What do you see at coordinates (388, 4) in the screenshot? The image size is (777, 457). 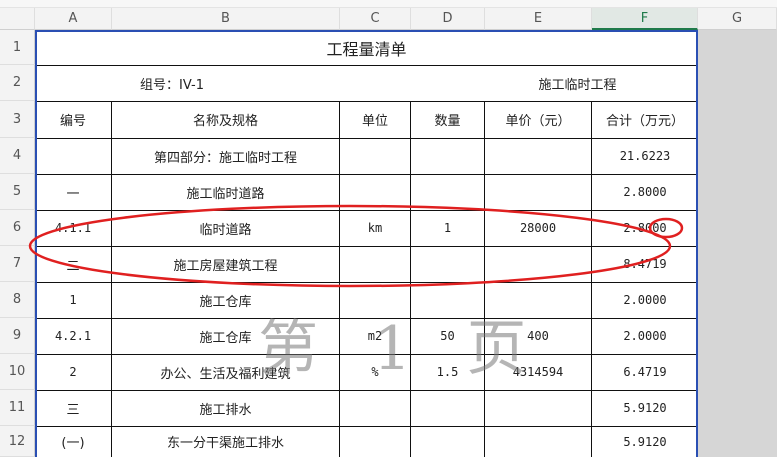 I see `toolbar-edge` at bounding box center [388, 4].